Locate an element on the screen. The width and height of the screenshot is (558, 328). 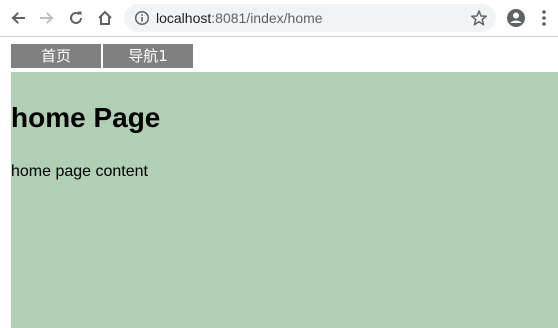
browser-toolbar: localhost:8081/index/home is located at coordinates (279, 18).